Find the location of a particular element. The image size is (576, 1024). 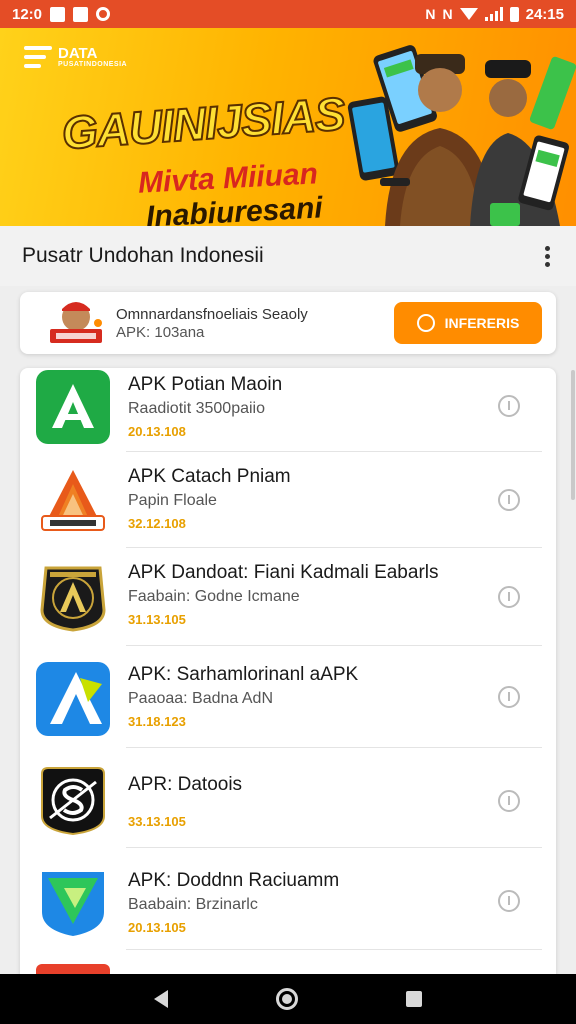

featured-avatar is located at coordinates (76, 322).